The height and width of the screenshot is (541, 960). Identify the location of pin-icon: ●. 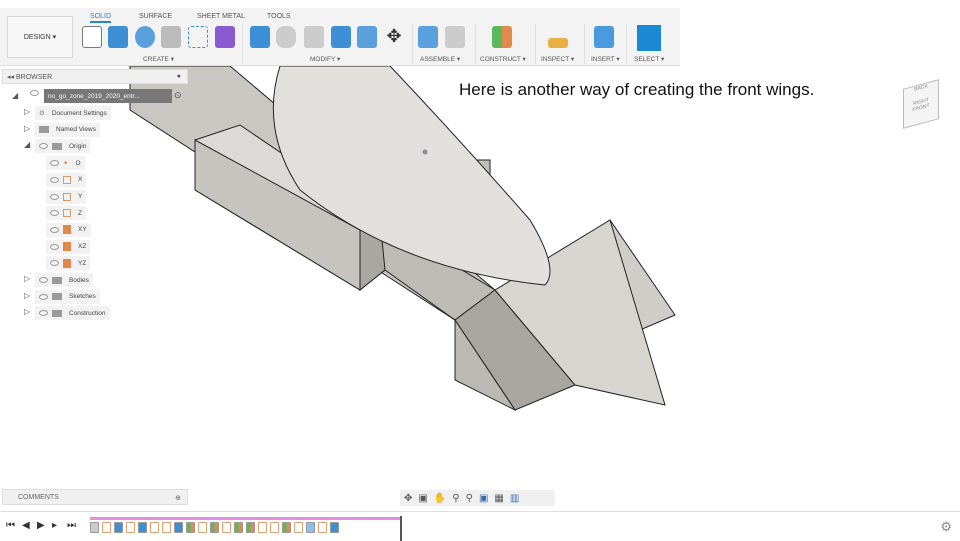
(179, 76).